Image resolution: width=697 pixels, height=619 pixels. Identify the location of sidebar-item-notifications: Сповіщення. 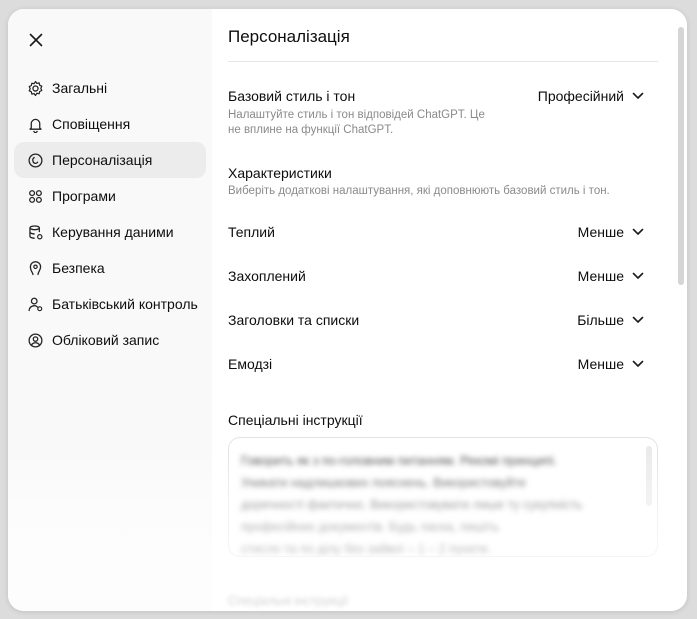
(110, 124).